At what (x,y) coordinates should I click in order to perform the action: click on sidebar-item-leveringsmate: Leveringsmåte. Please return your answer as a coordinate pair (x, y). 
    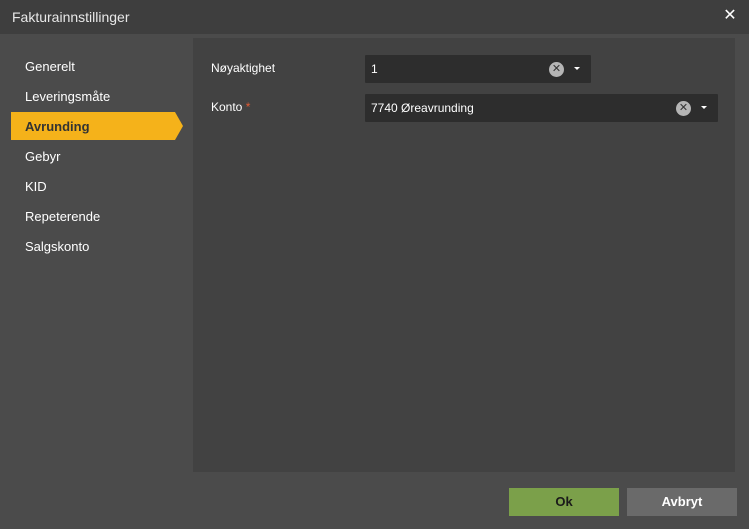
    Looking at the image, I should click on (93, 96).